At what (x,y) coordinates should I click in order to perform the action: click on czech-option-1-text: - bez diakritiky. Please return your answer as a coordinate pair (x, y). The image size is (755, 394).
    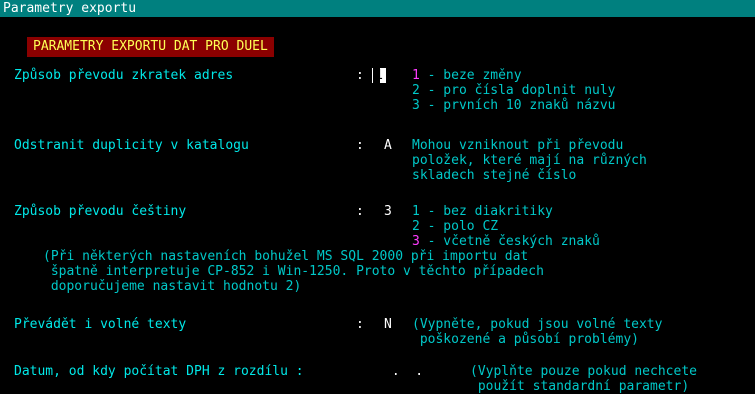
    Looking at the image, I should click on (486, 211).